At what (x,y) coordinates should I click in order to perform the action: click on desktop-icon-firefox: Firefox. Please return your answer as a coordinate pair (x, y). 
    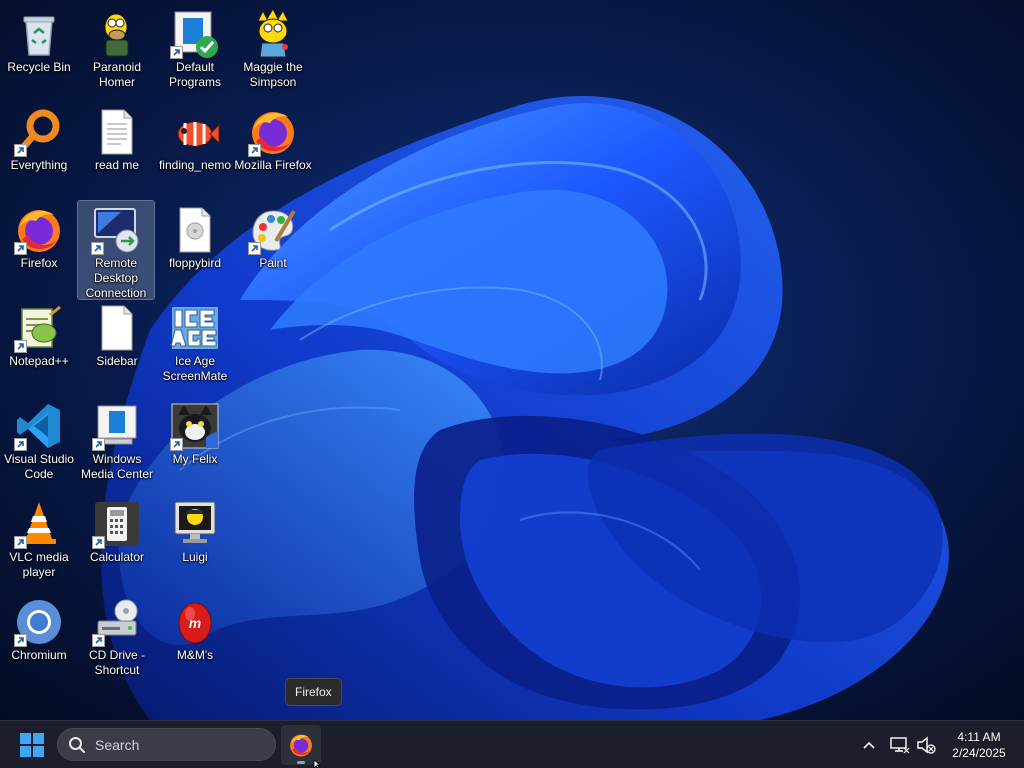
    Looking at the image, I should click on (39, 249).